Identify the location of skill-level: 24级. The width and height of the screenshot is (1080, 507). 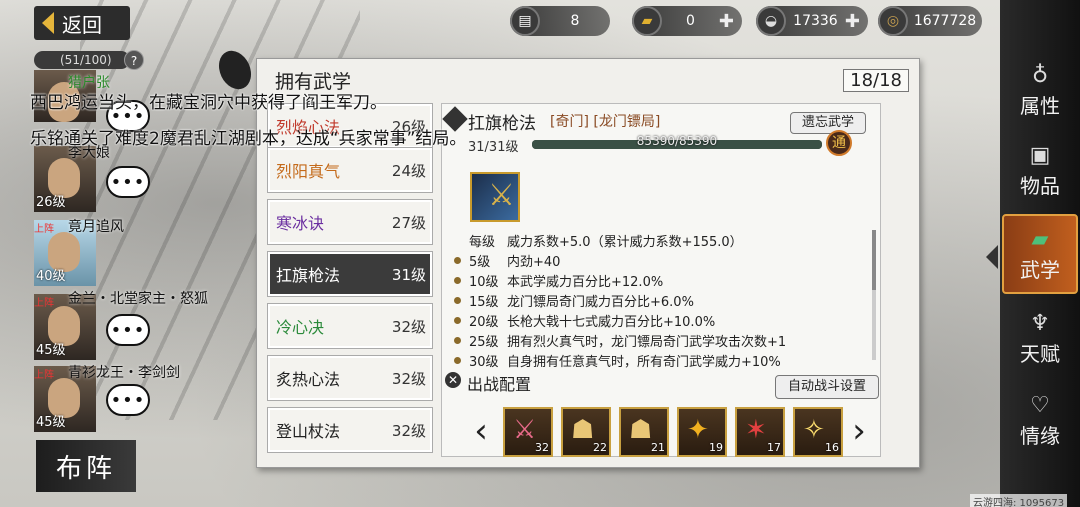
(408, 170).